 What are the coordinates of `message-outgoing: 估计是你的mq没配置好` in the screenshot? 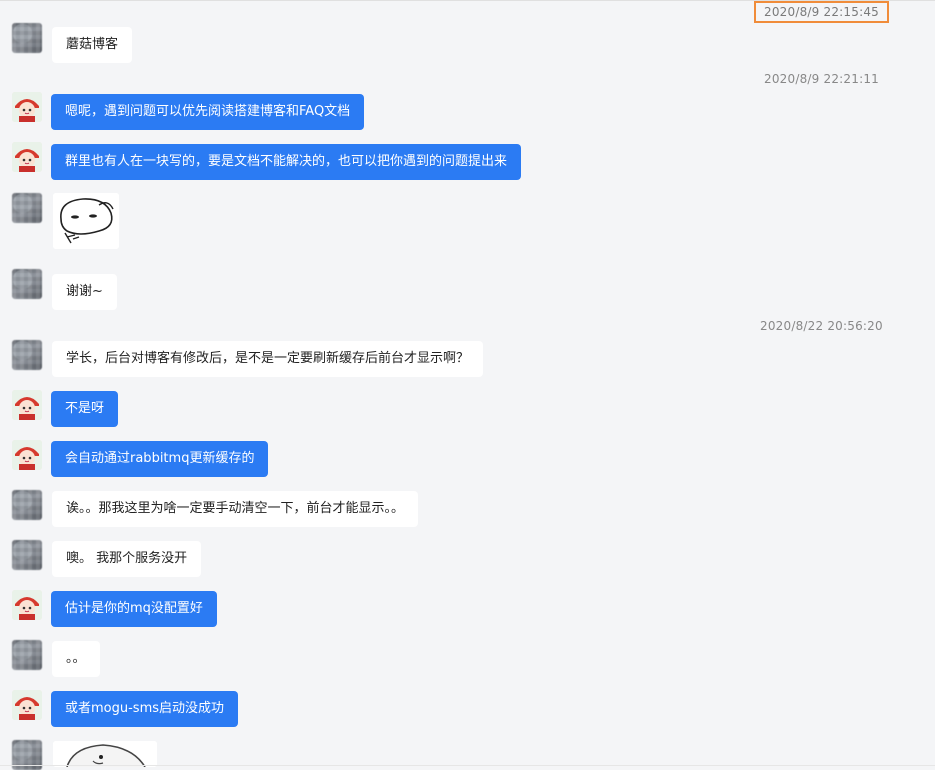 It's located at (134, 609).